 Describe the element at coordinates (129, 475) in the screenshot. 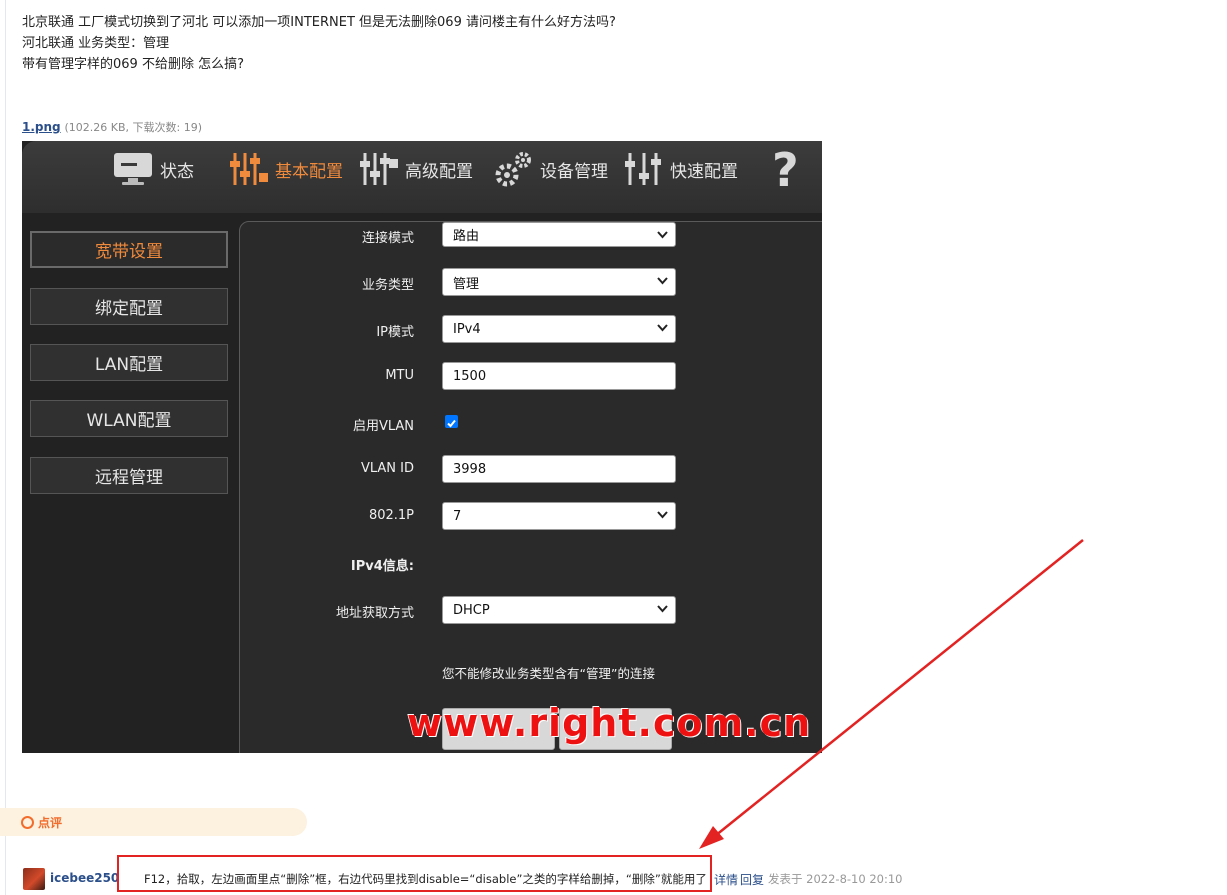

I see `sidebar-item-remote: 远程管理` at that location.